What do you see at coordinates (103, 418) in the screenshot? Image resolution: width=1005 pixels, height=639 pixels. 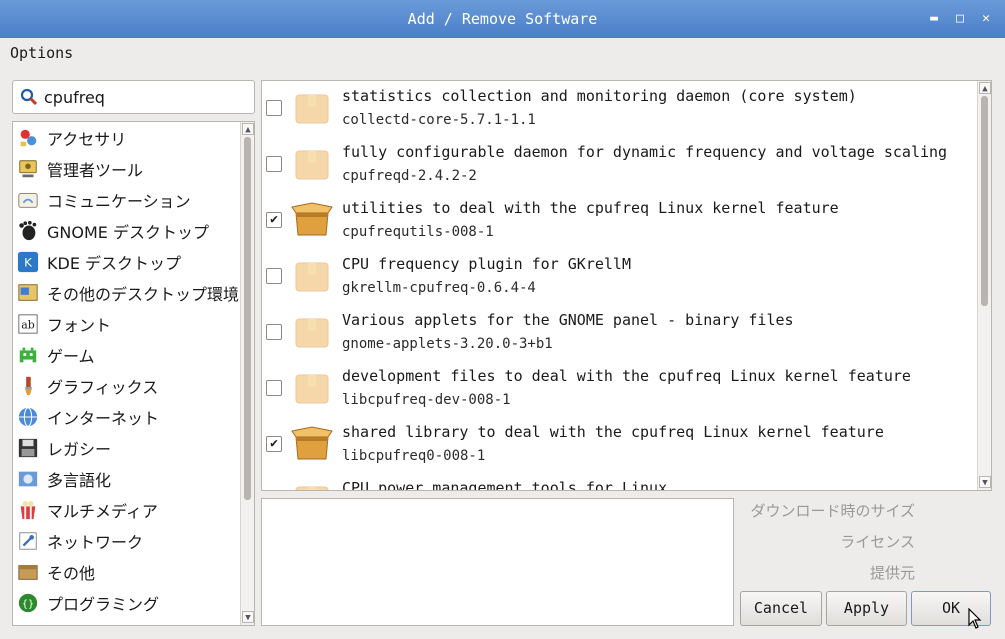 I see `category-label: インターネット` at bounding box center [103, 418].